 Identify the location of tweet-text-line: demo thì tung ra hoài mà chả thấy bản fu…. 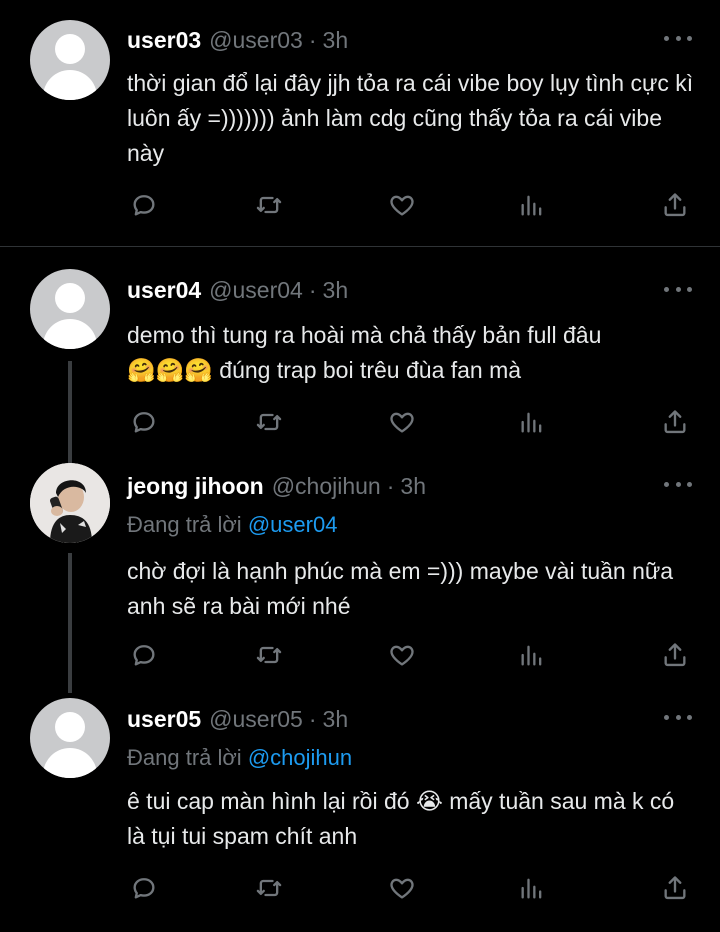
(364, 335).